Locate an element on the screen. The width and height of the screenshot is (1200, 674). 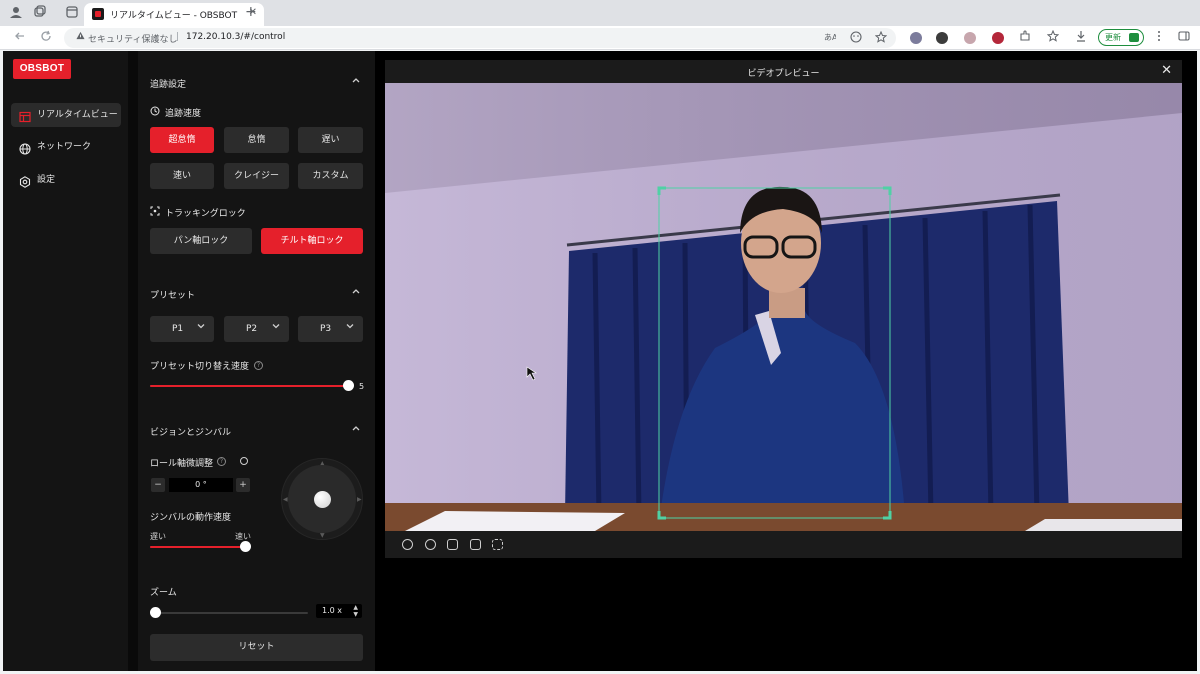
preset-section-title: プリセット is located at coordinates (173, 296).